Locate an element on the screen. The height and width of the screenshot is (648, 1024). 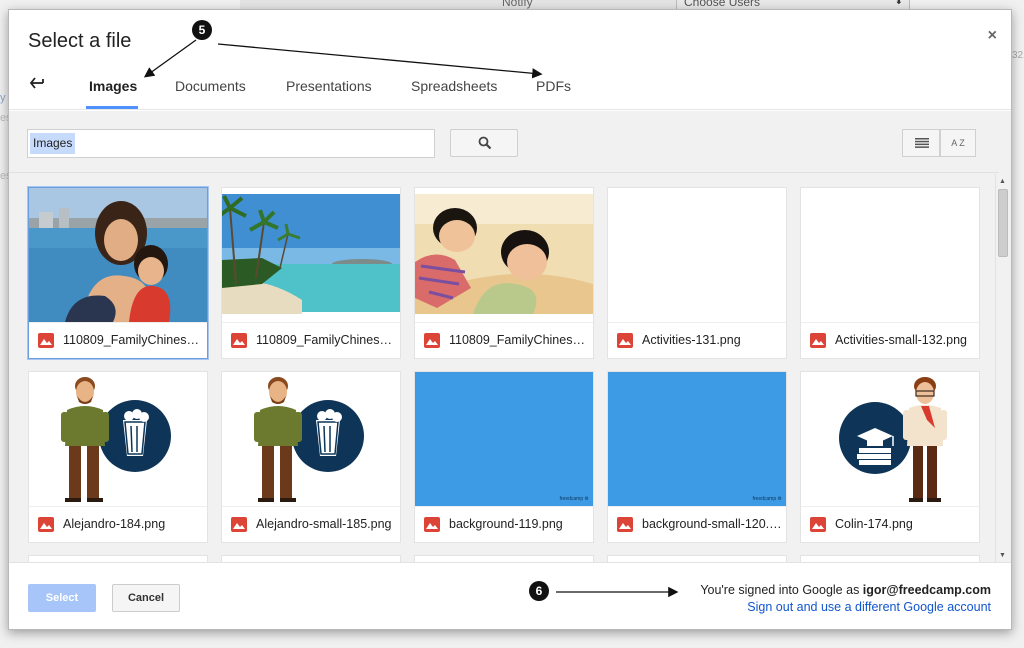
file-name: Activities-small-132.png is located at coordinates (901, 340).